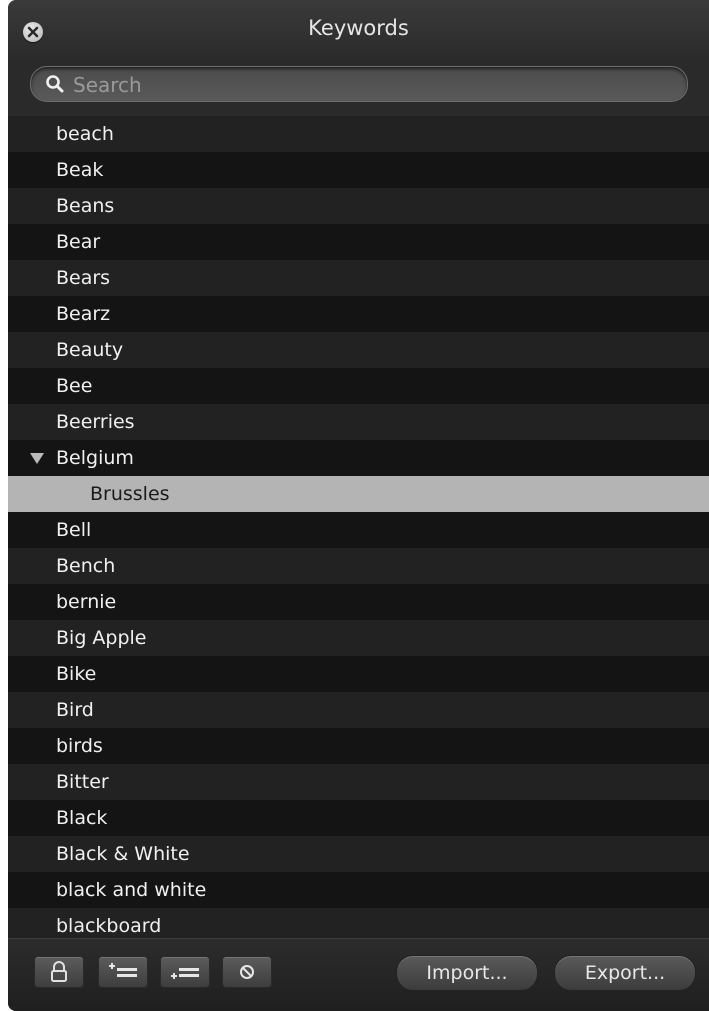  What do you see at coordinates (358, 494) in the screenshot?
I see `keyword-child-row: Brussles` at bounding box center [358, 494].